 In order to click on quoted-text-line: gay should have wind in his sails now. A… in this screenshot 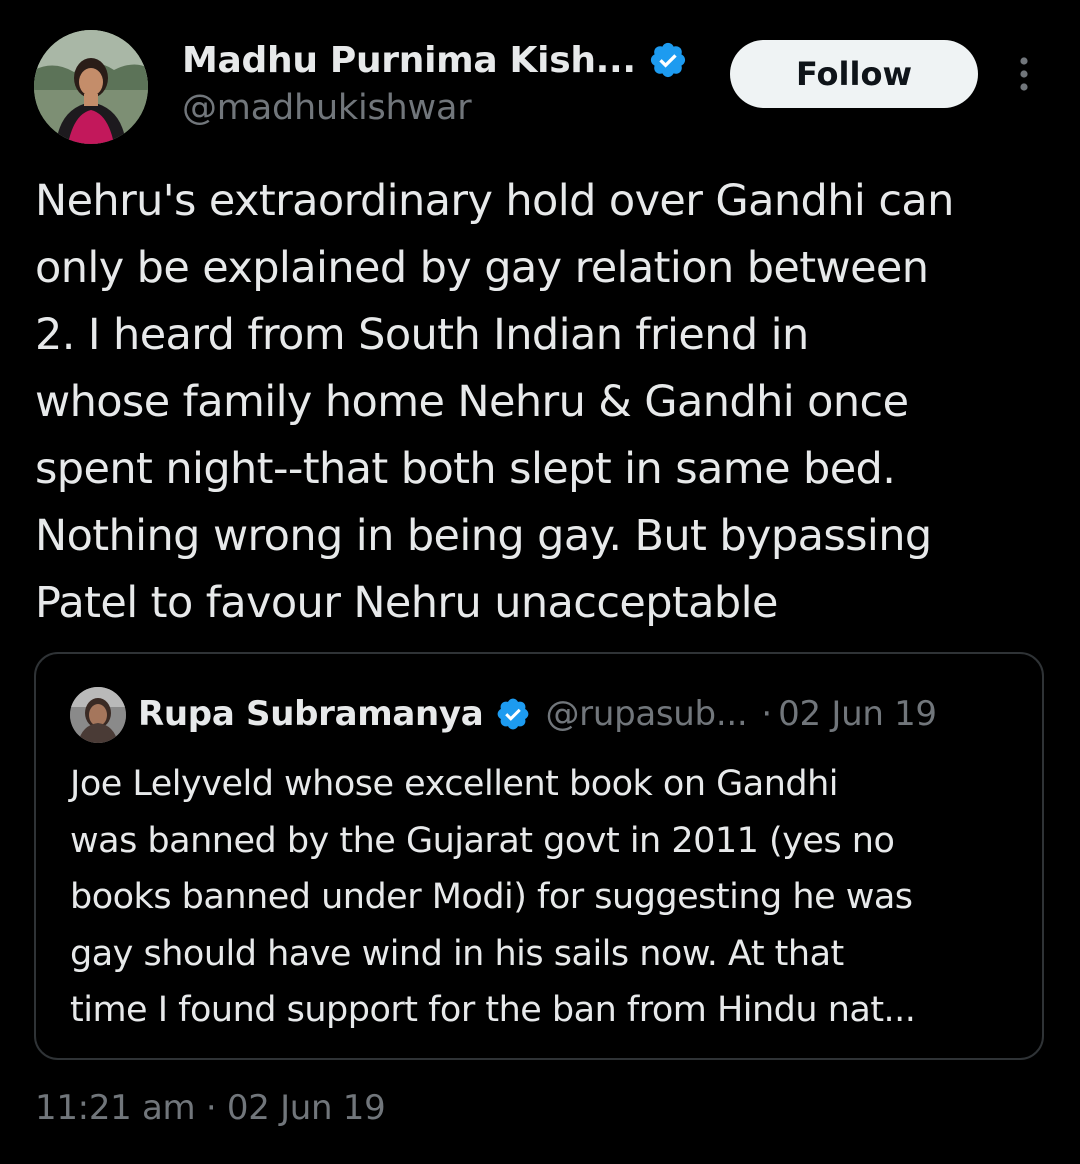, I will do `click(457, 953)`.